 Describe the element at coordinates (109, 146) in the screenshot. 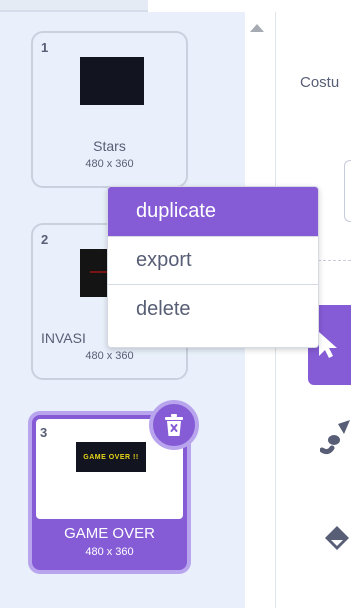

I see `costume-name: Stars` at that location.